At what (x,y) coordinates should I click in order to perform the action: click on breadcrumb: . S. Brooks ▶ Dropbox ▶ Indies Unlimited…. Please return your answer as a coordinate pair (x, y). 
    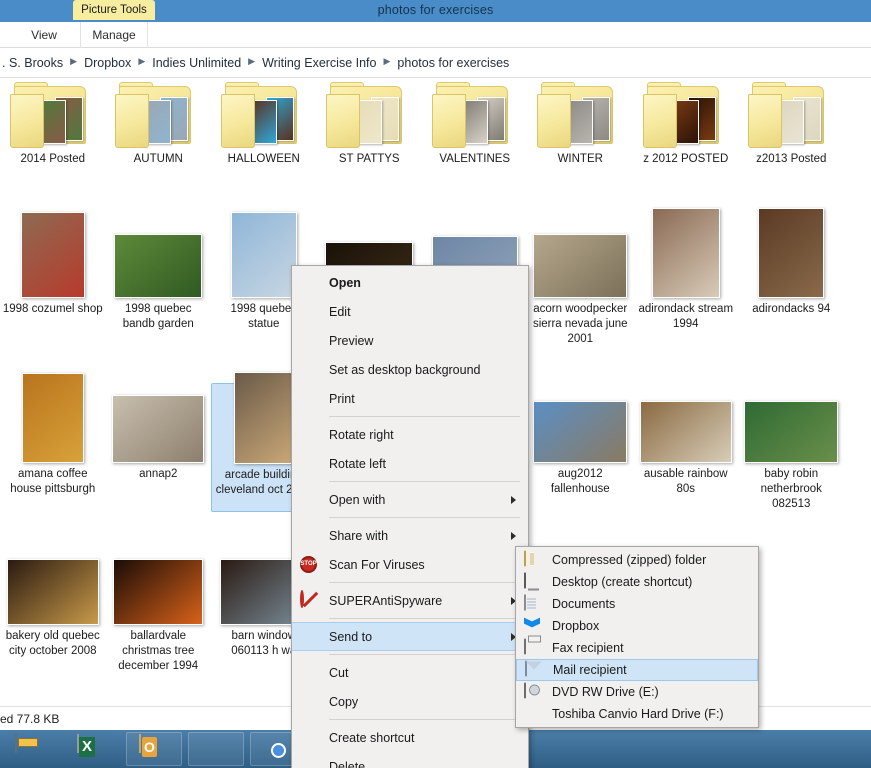
    Looking at the image, I should click on (435, 63).